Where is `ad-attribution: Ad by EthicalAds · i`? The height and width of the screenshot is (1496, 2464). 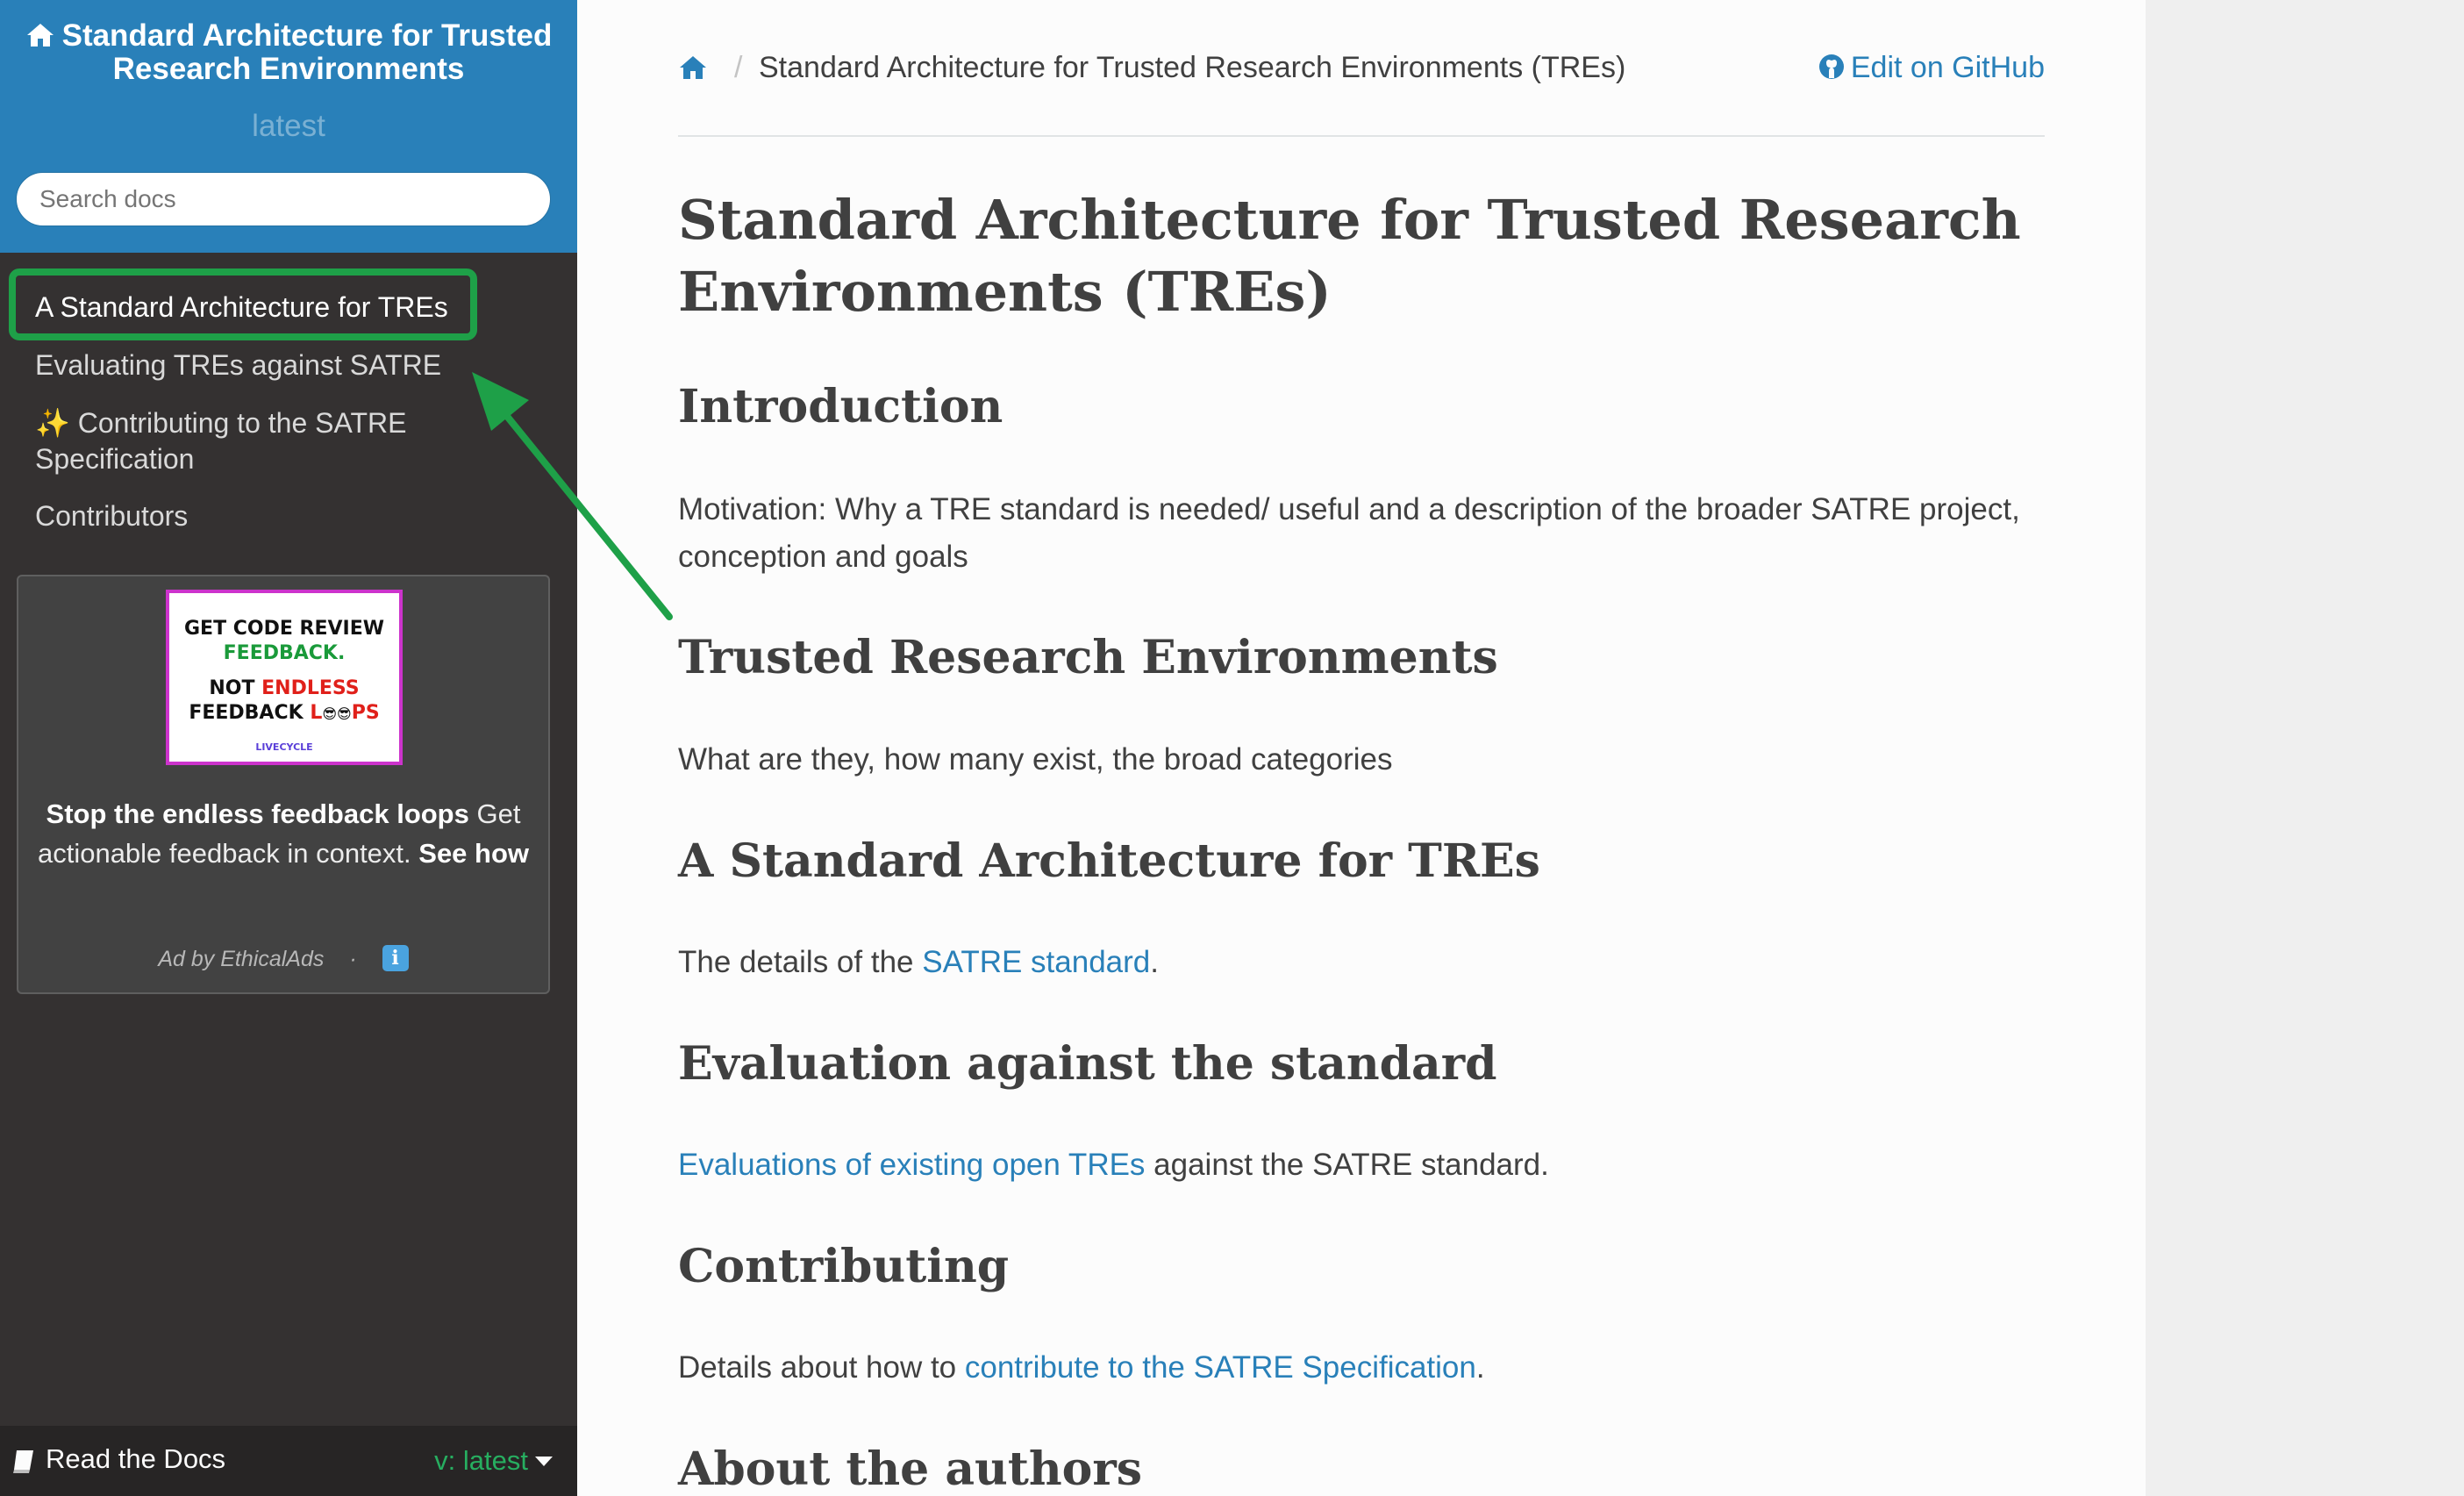
ad-attribution: Ad by EthicalAds · i is located at coordinates (283, 958).